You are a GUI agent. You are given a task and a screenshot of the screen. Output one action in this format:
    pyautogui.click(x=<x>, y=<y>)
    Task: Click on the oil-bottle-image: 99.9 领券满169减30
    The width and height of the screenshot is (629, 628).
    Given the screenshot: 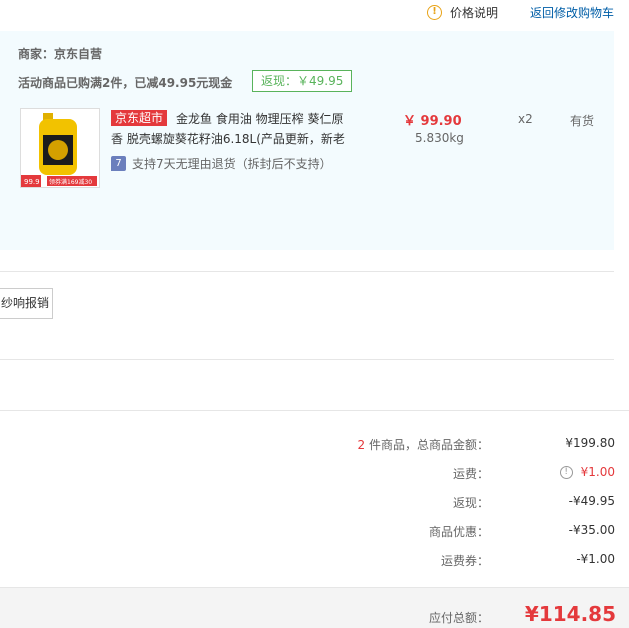 What is the action you would take?
    pyautogui.click(x=60, y=148)
    